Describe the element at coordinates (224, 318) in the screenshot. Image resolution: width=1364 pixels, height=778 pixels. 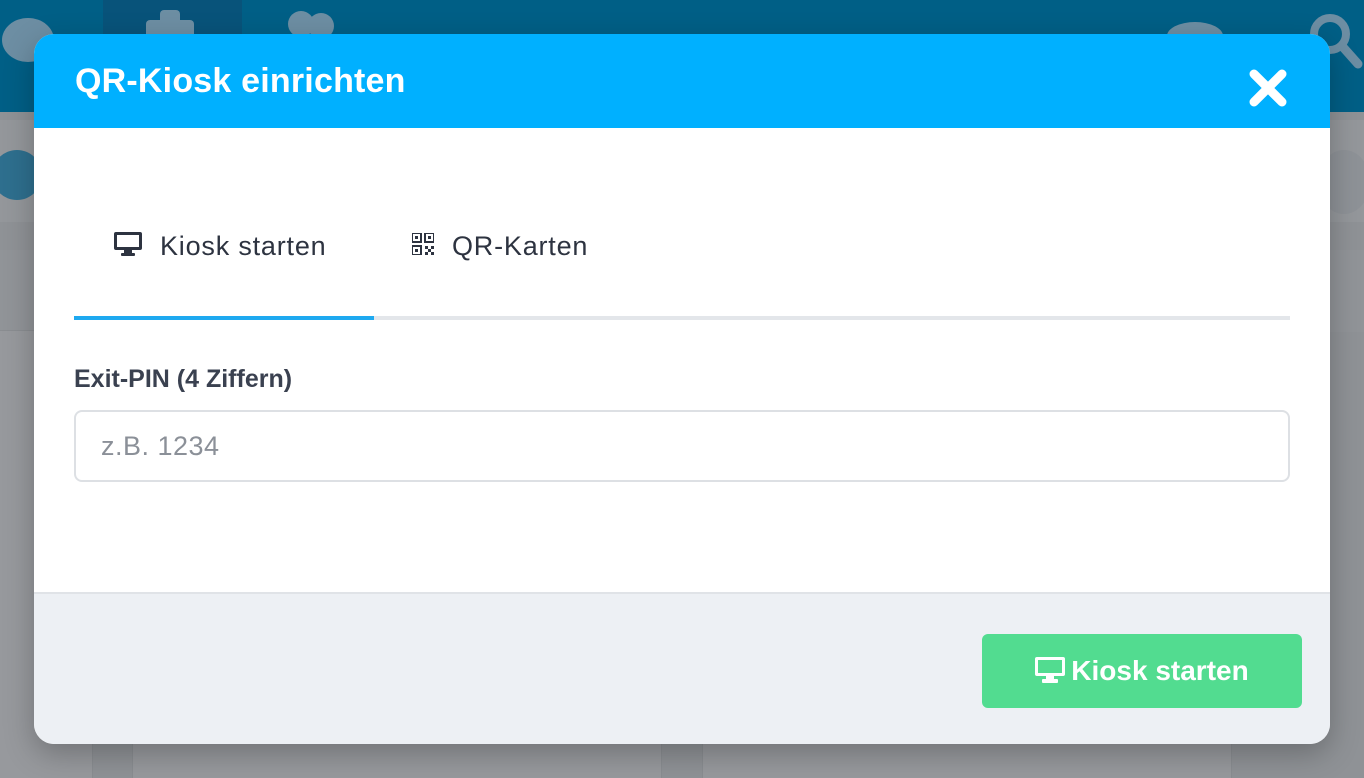
I see `active-tab-indicator` at that location.